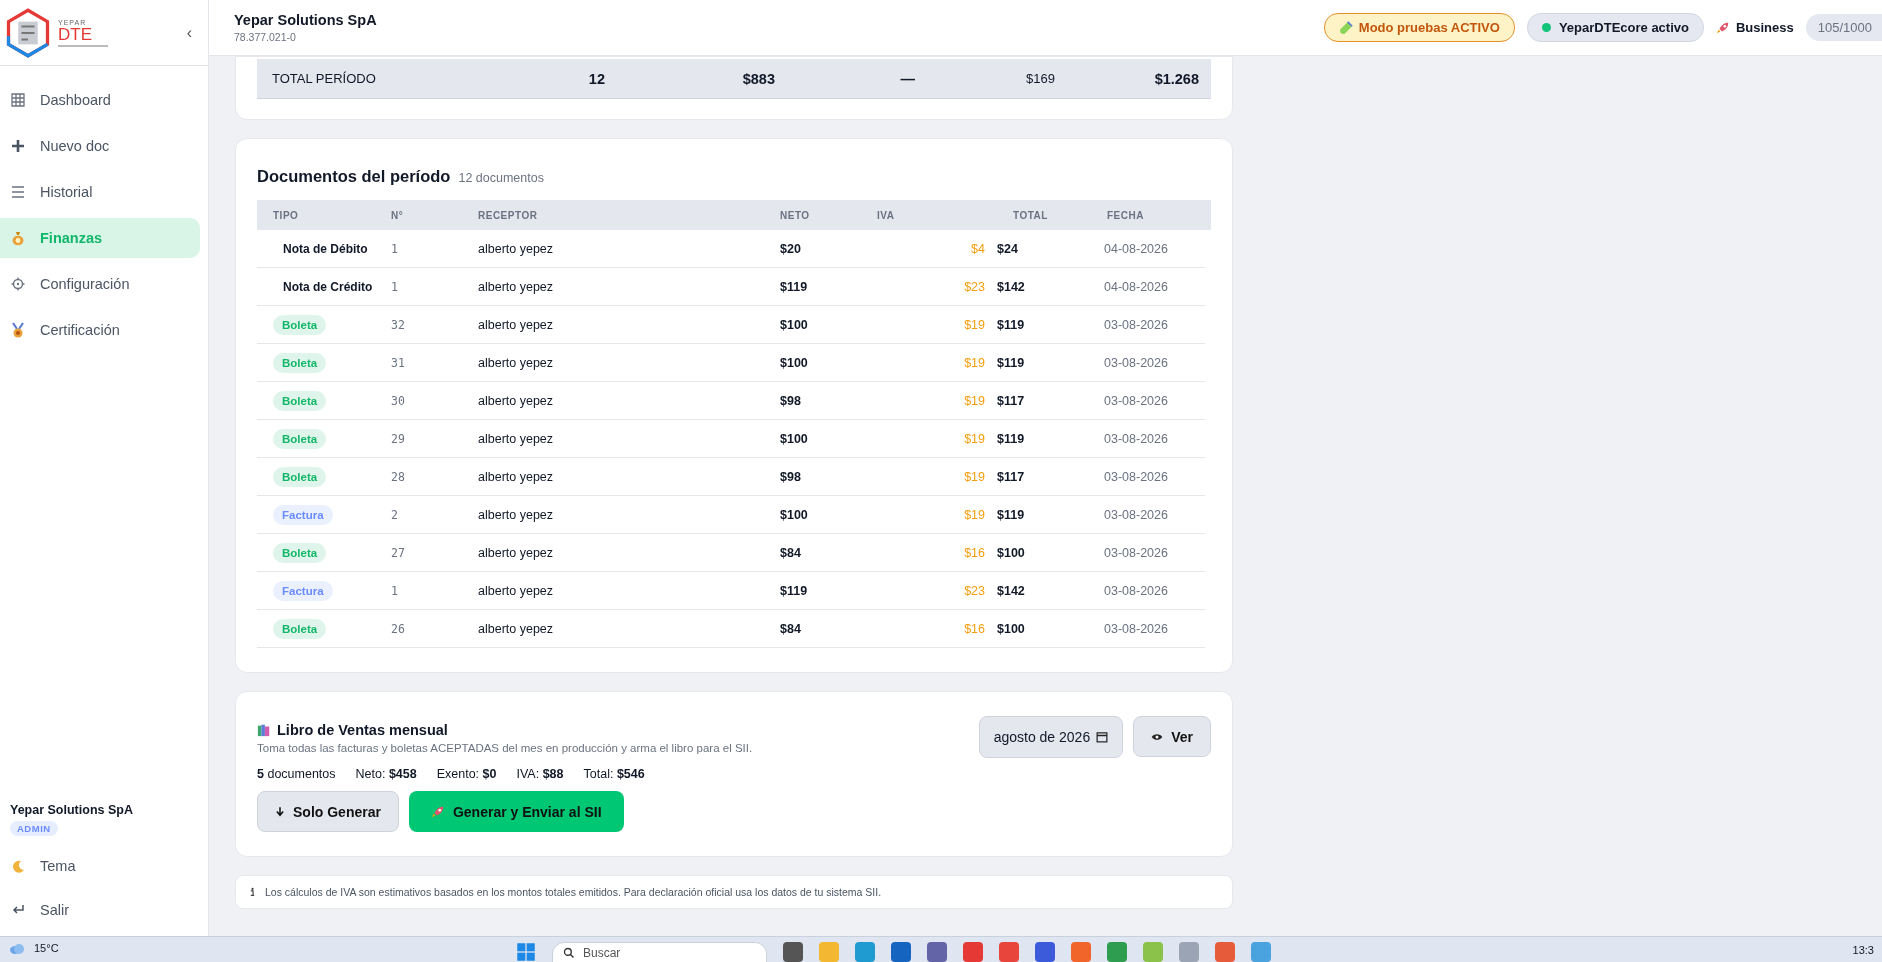 The width and height of the screenshot is (1882, 962). I want to click on collapse-button: ‹, so click(189, 32).